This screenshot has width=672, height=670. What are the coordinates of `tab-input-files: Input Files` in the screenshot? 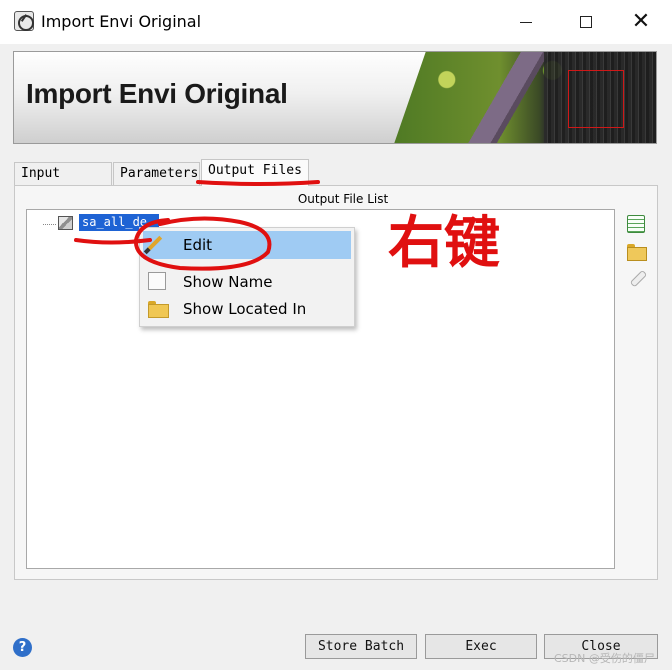 It's located at (63, 182).